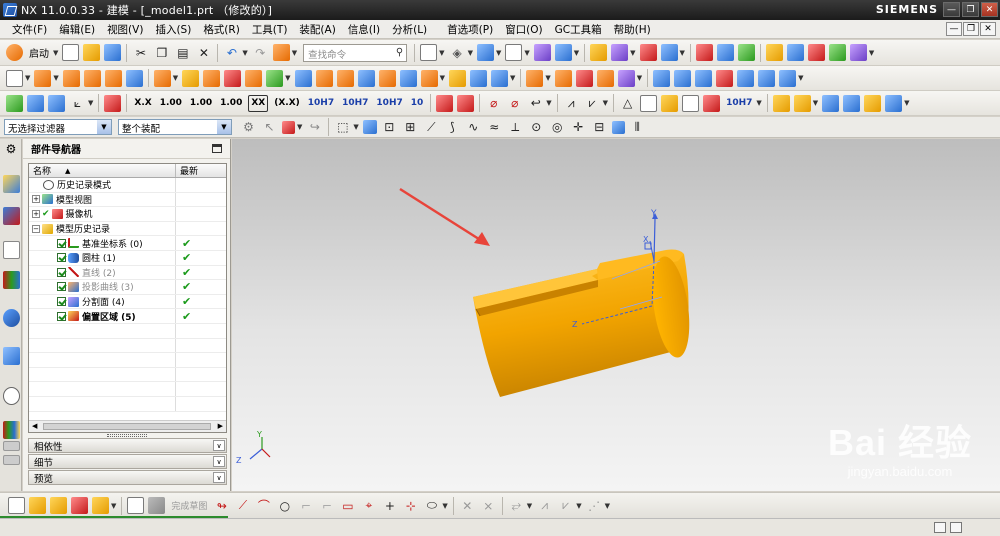 Image resolution: width=1000 pixels, height=536 pixels. What do you see at coordinates (77, 103) in the screenshot?
I see `datum-csys-icon: ⟀` at bounding box center [77, 103].